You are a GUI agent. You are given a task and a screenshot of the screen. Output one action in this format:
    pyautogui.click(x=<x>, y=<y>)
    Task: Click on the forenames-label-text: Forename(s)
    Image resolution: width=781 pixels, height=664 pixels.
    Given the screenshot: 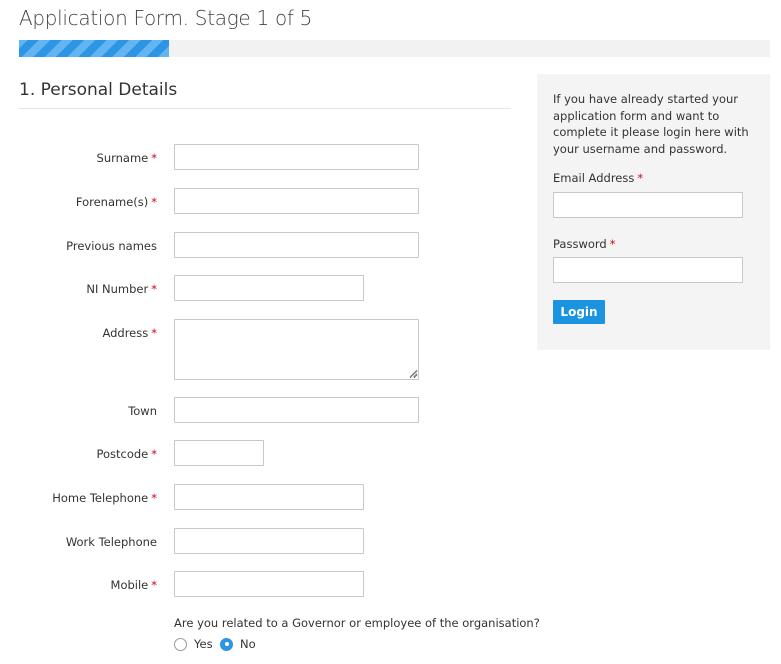 What is the action you would take?
    pyautogui.click(x=112, y=202)
    